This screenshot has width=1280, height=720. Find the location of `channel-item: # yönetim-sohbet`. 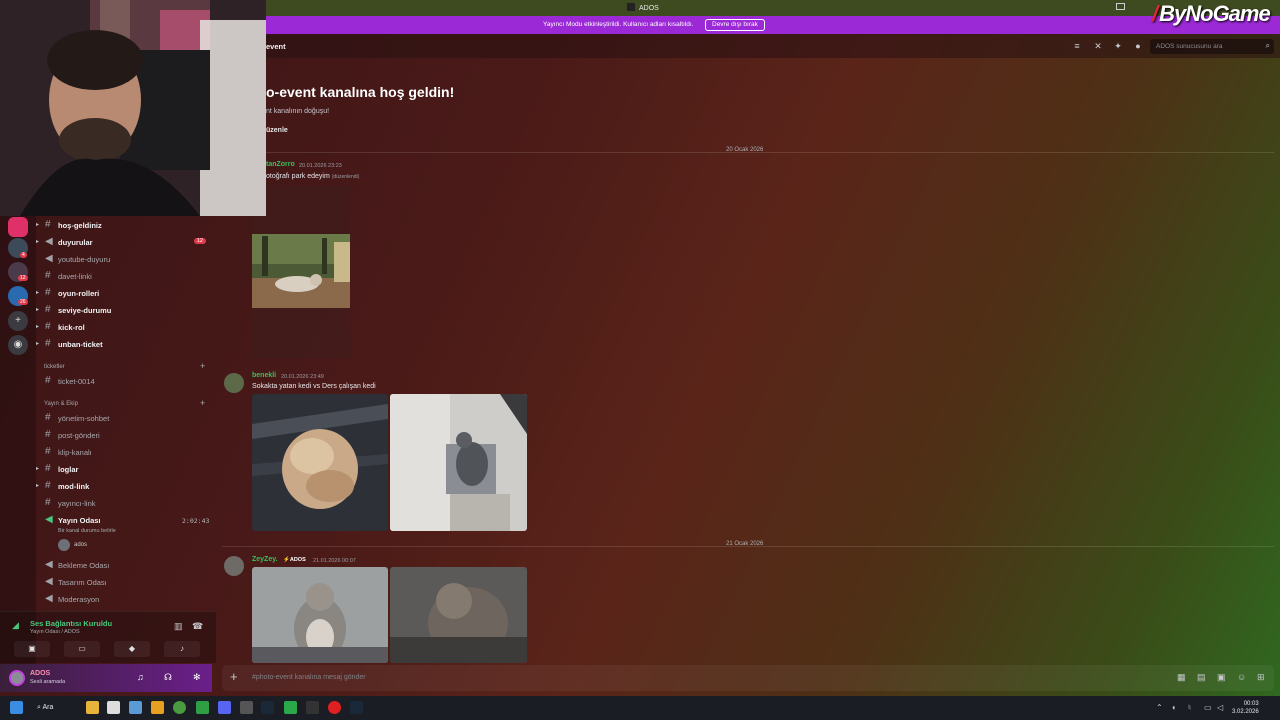

channel-item: # yönetim-sohbet is located at coordinates (125, 418).